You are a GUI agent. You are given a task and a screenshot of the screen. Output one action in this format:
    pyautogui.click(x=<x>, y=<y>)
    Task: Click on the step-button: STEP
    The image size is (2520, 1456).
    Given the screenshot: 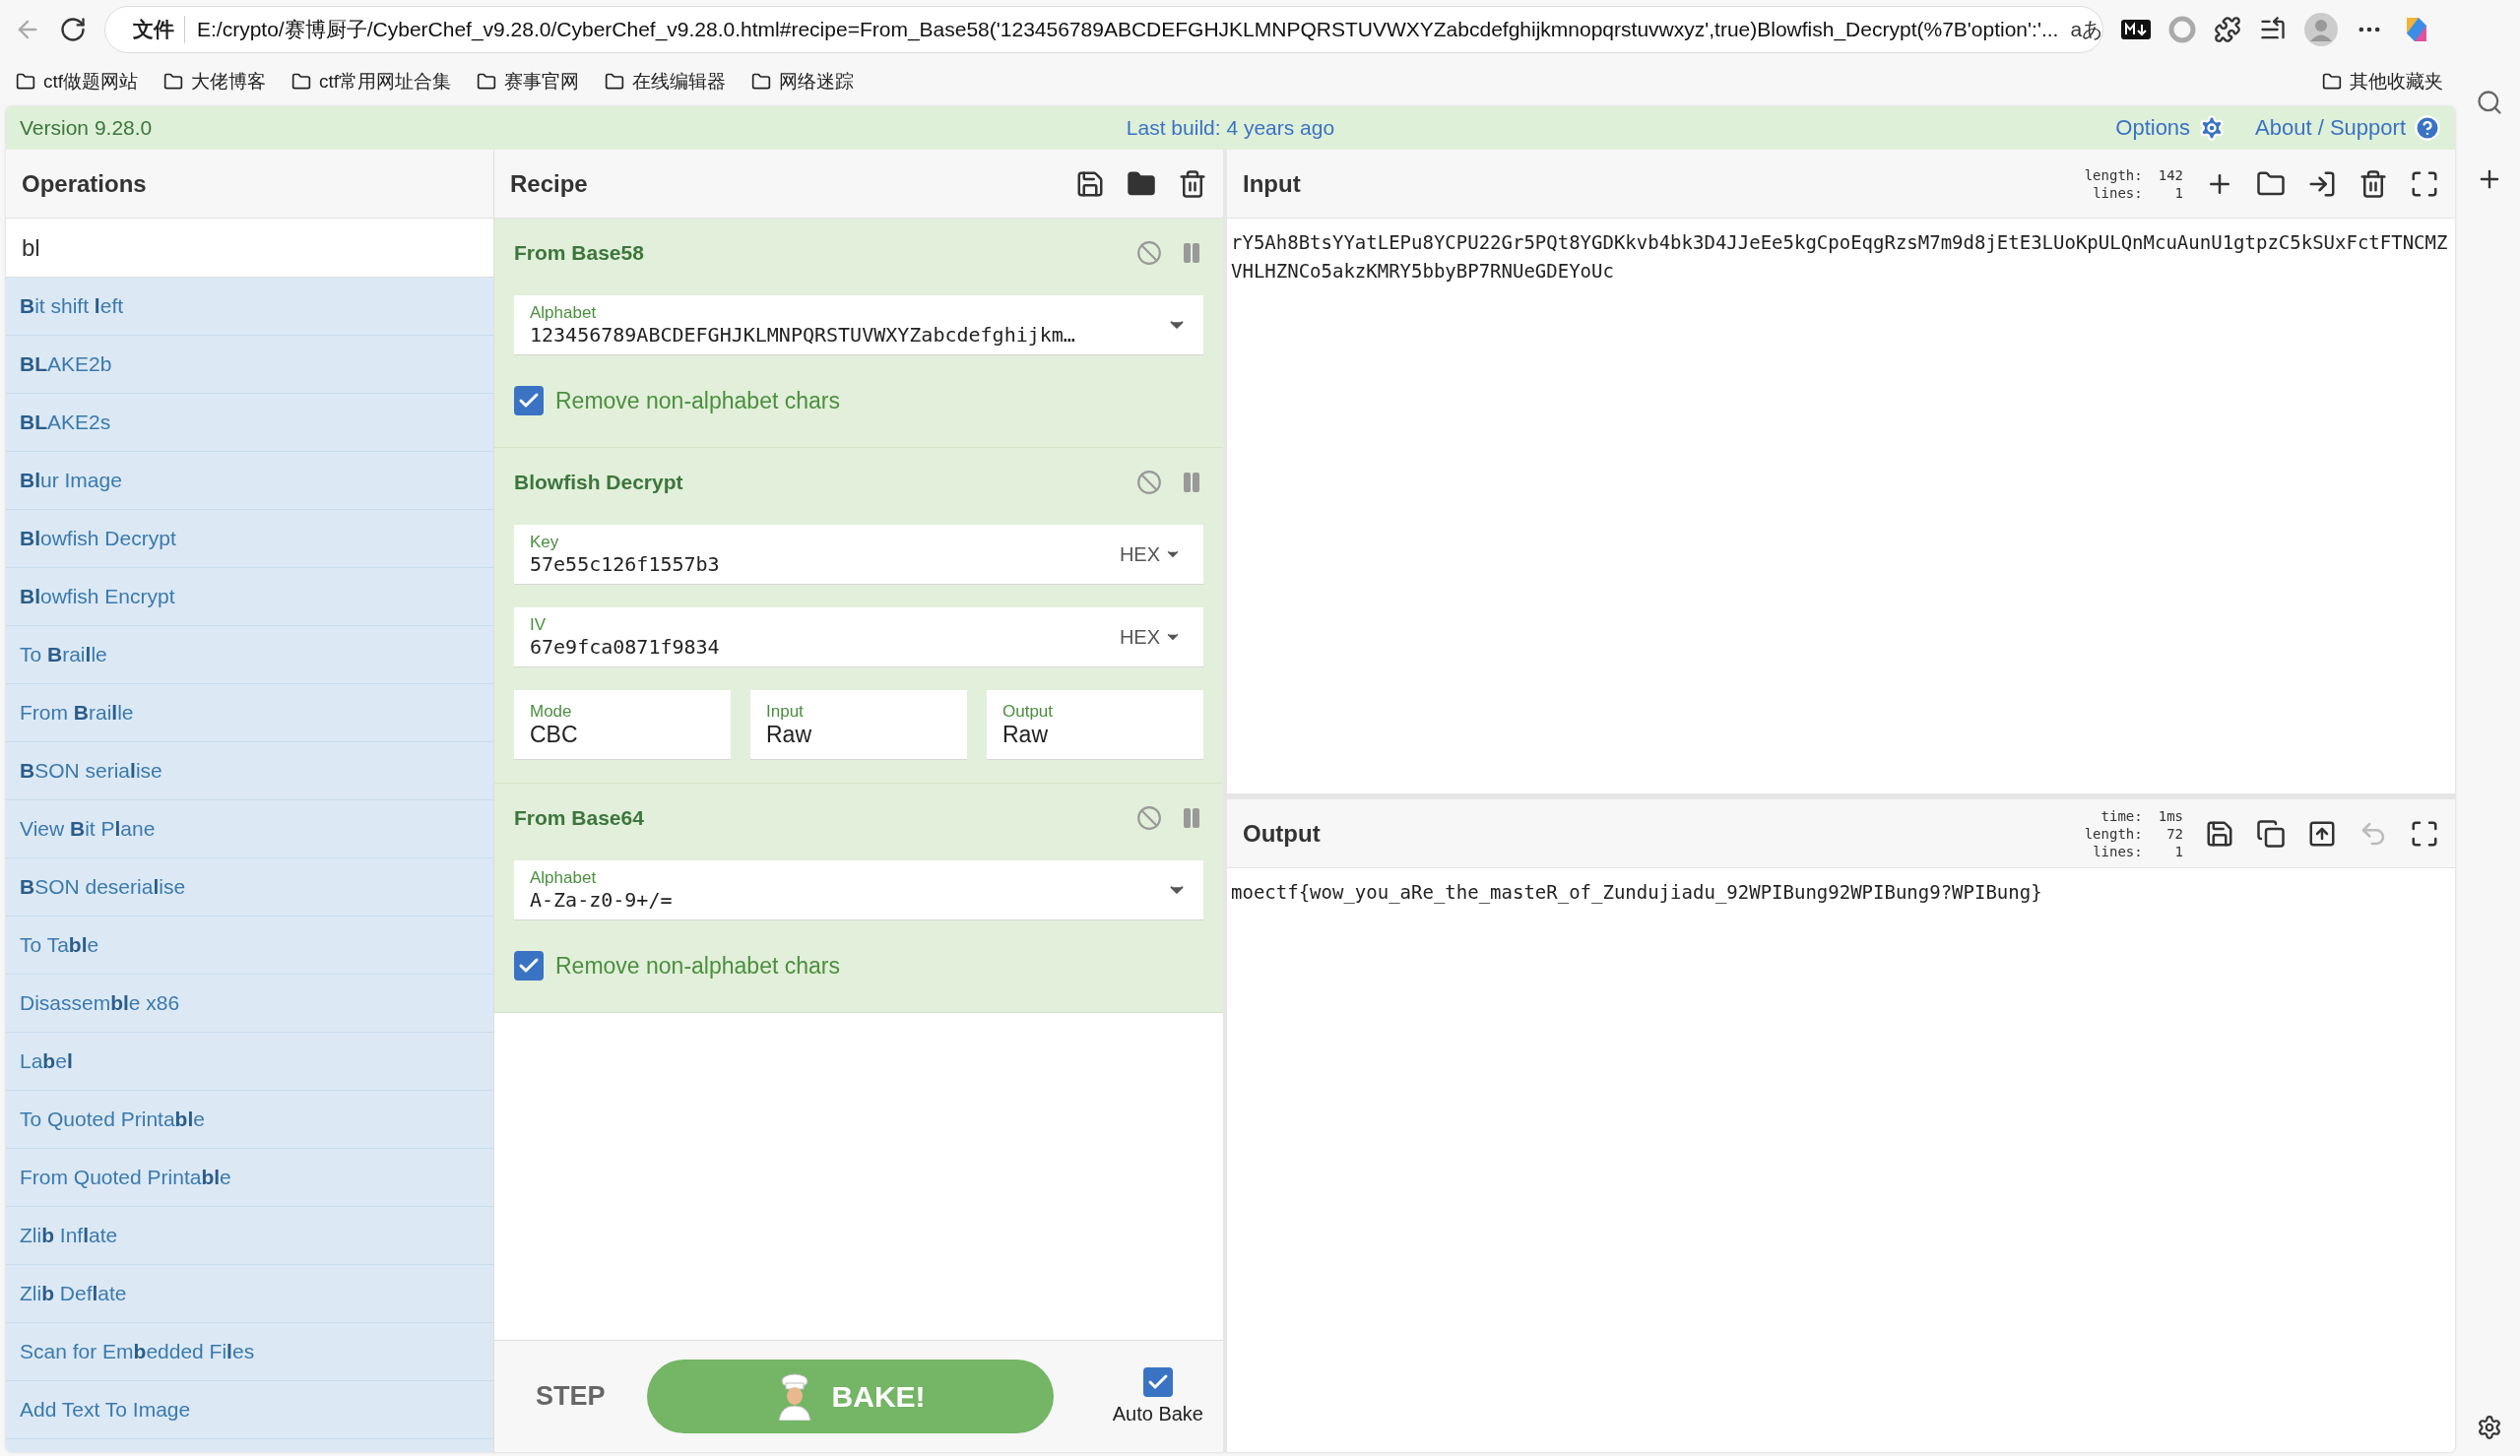 What is the action you would take?
    pyautogui.click(x=571, y=1396)
    